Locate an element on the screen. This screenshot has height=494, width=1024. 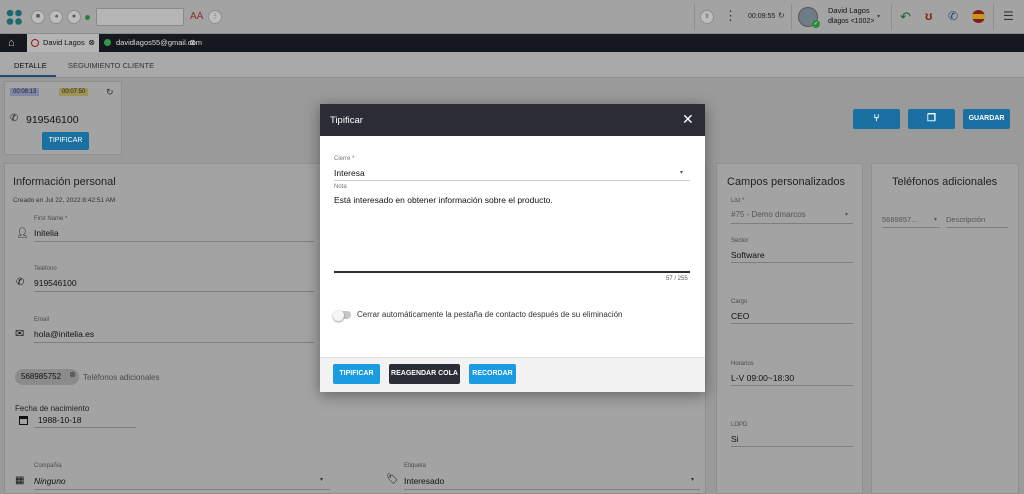
lopd-value: Si is located at coordinates (735, 439).